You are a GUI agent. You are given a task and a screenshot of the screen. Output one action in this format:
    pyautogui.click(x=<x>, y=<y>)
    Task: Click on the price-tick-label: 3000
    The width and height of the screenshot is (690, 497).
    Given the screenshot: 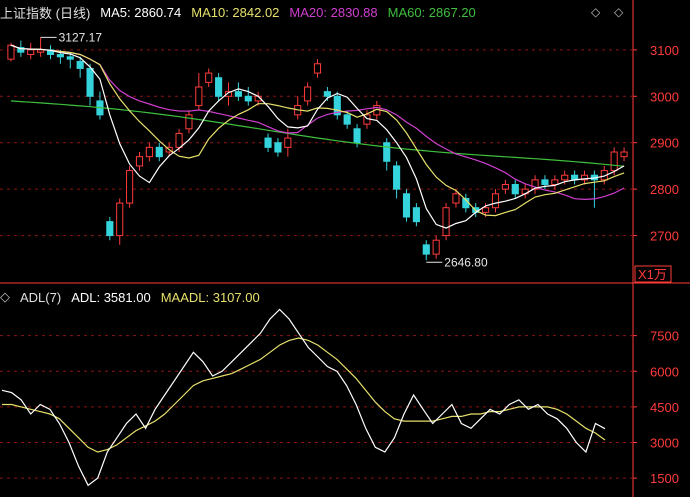 What is the action you would take?
    pyautogui.click(x=664, y=96)
    